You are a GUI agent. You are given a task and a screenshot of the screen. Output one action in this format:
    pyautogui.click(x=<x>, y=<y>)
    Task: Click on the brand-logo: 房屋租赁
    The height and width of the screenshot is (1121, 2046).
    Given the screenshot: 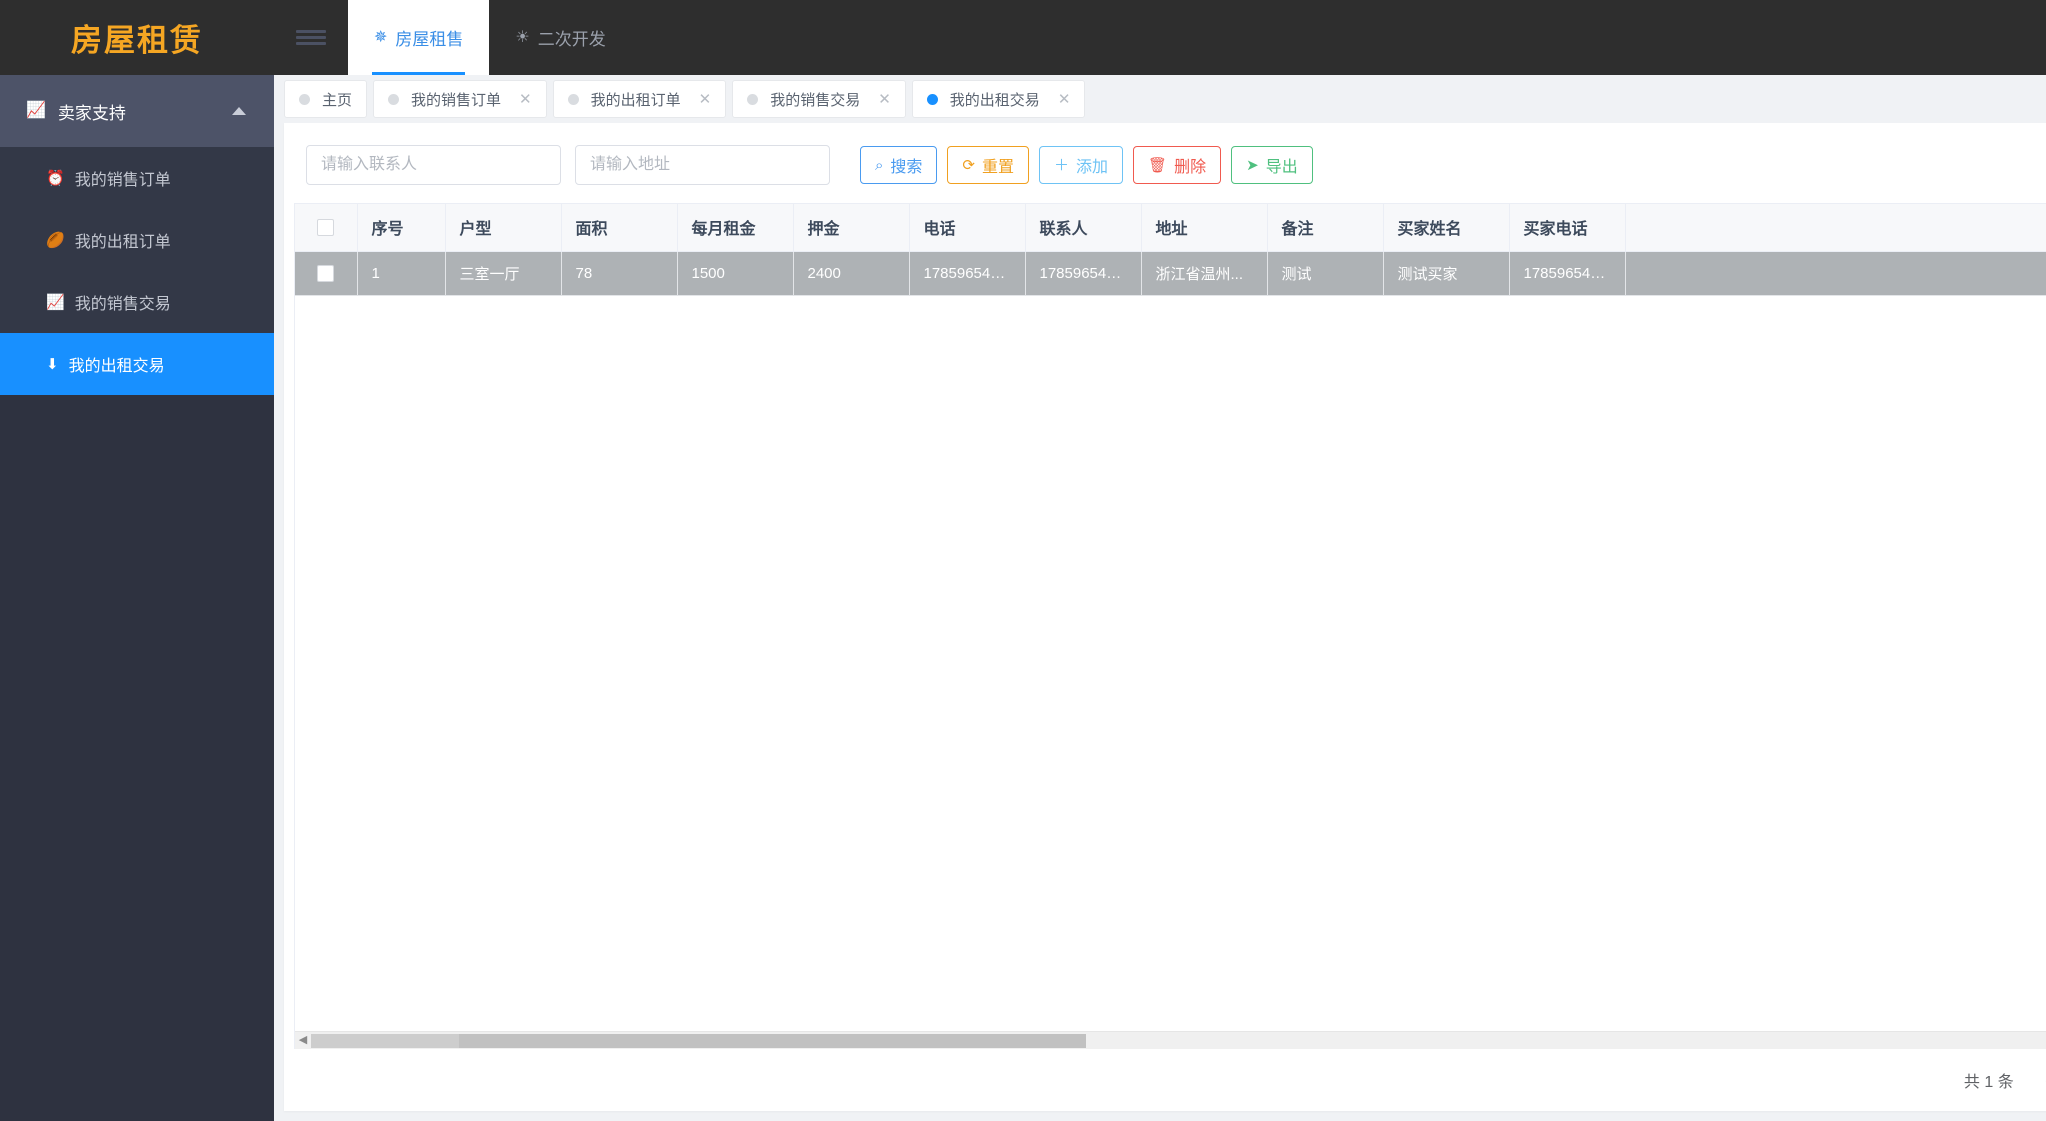 What is the action you would take?
    pyautogui.click(x=137, y=37)
    